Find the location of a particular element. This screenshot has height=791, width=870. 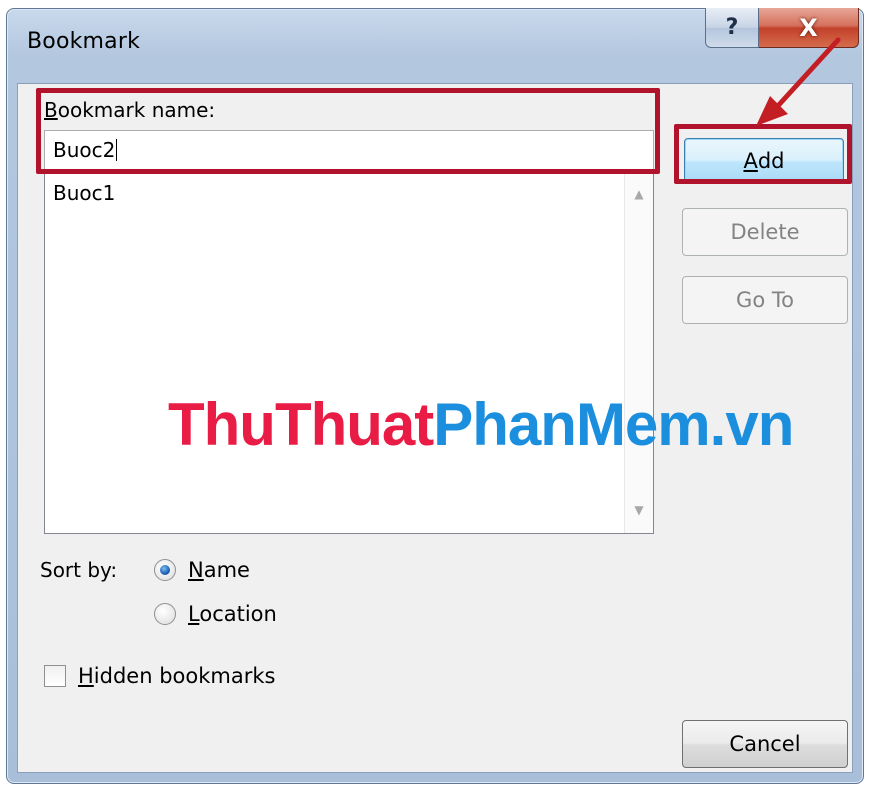

help-button: ? is located at coordinates (732, 28).